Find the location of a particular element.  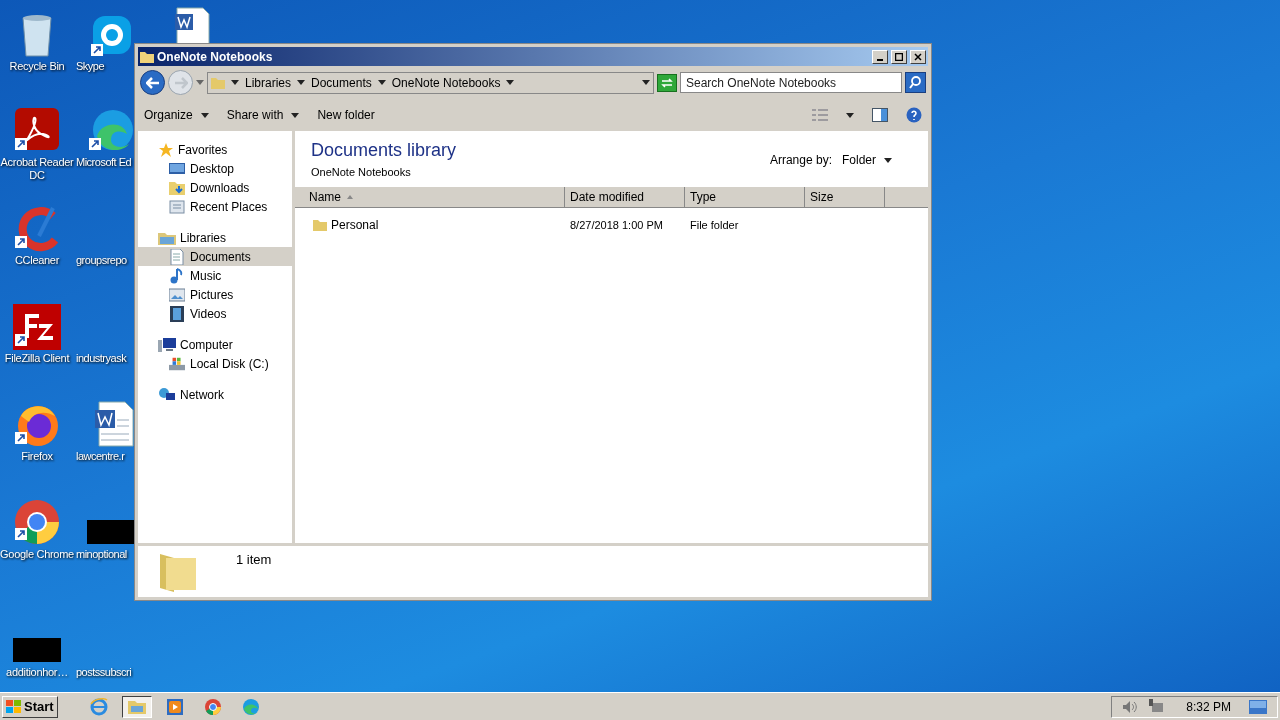

nav-group: Computer is located at coordinates (215, 344).